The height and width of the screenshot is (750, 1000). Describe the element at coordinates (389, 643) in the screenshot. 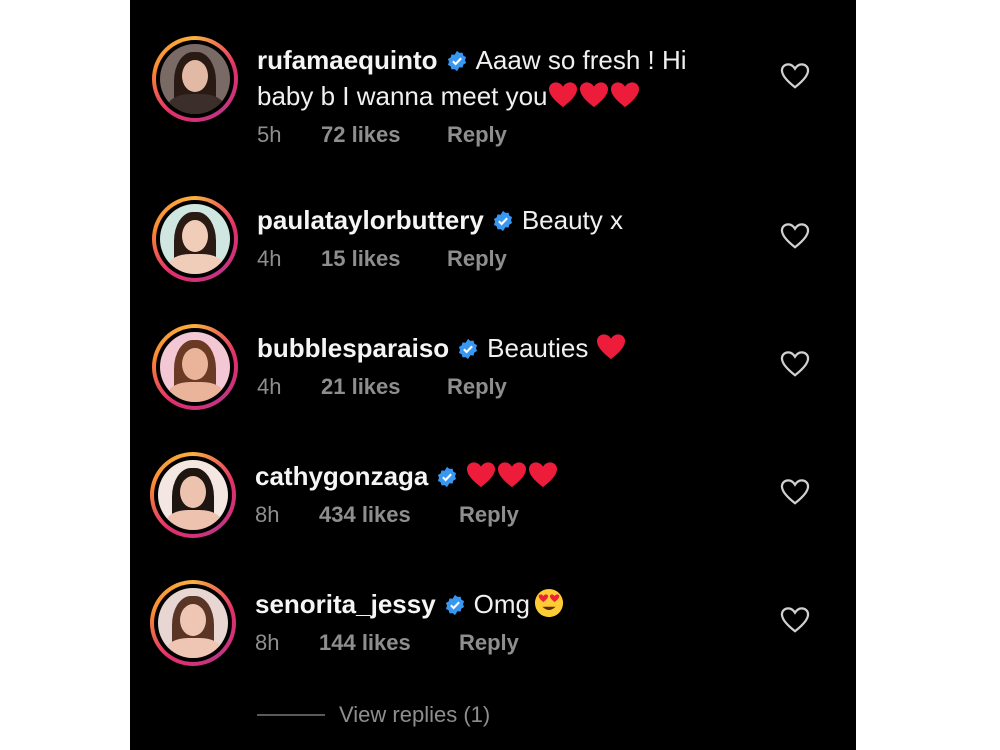

I see `likes-count: 144 likes` at that location.